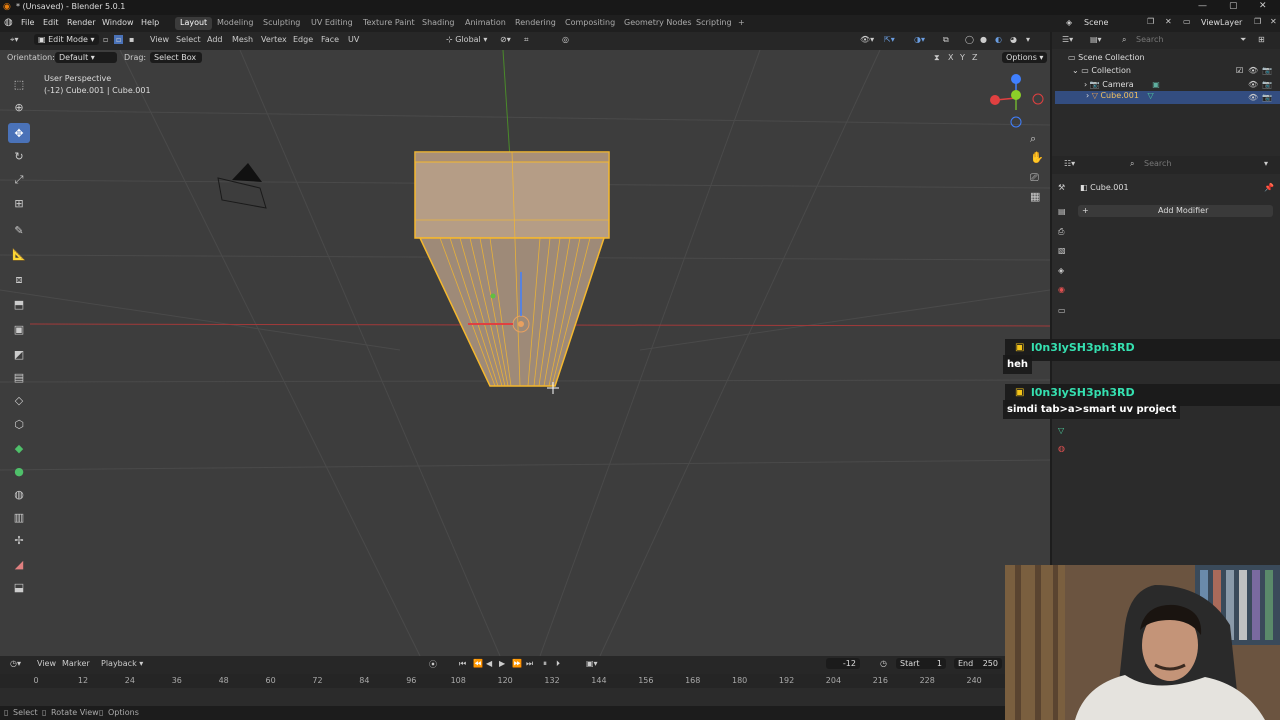 The width and height of the screenshot is (1280, 720). I want to click on keying-set-icon: ▣▾, so click(592, 663).